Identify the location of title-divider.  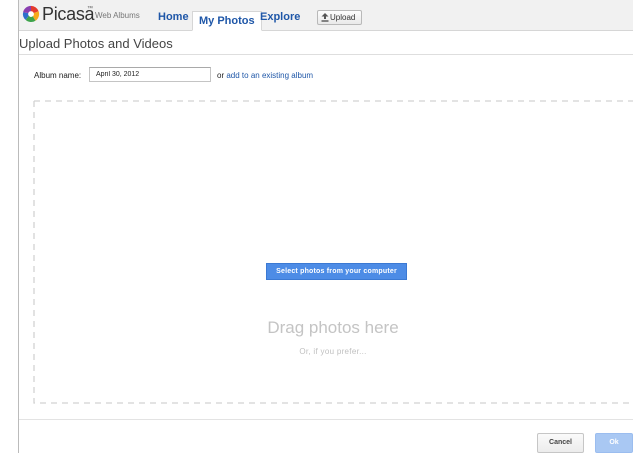
(326, 54).